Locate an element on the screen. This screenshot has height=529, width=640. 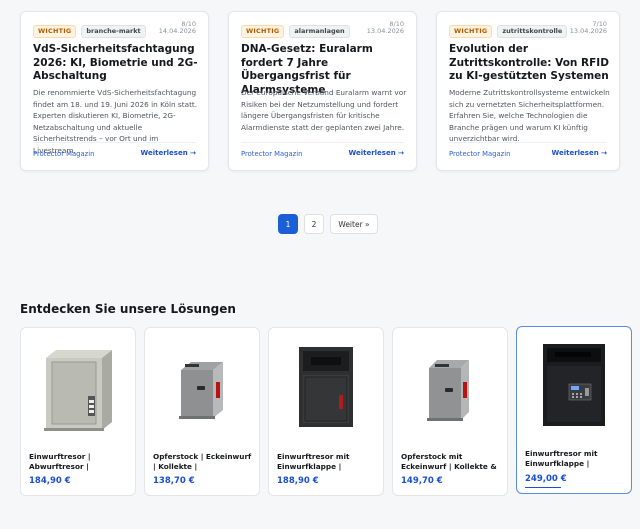
news-tags: WICHTIG alarmanlagen is located at coordinates (295, 31).